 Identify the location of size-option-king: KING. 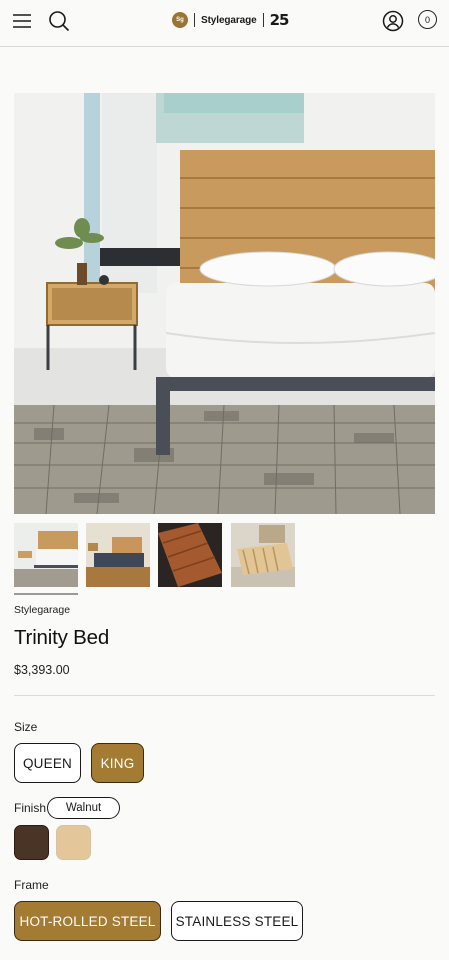
(117, 763).